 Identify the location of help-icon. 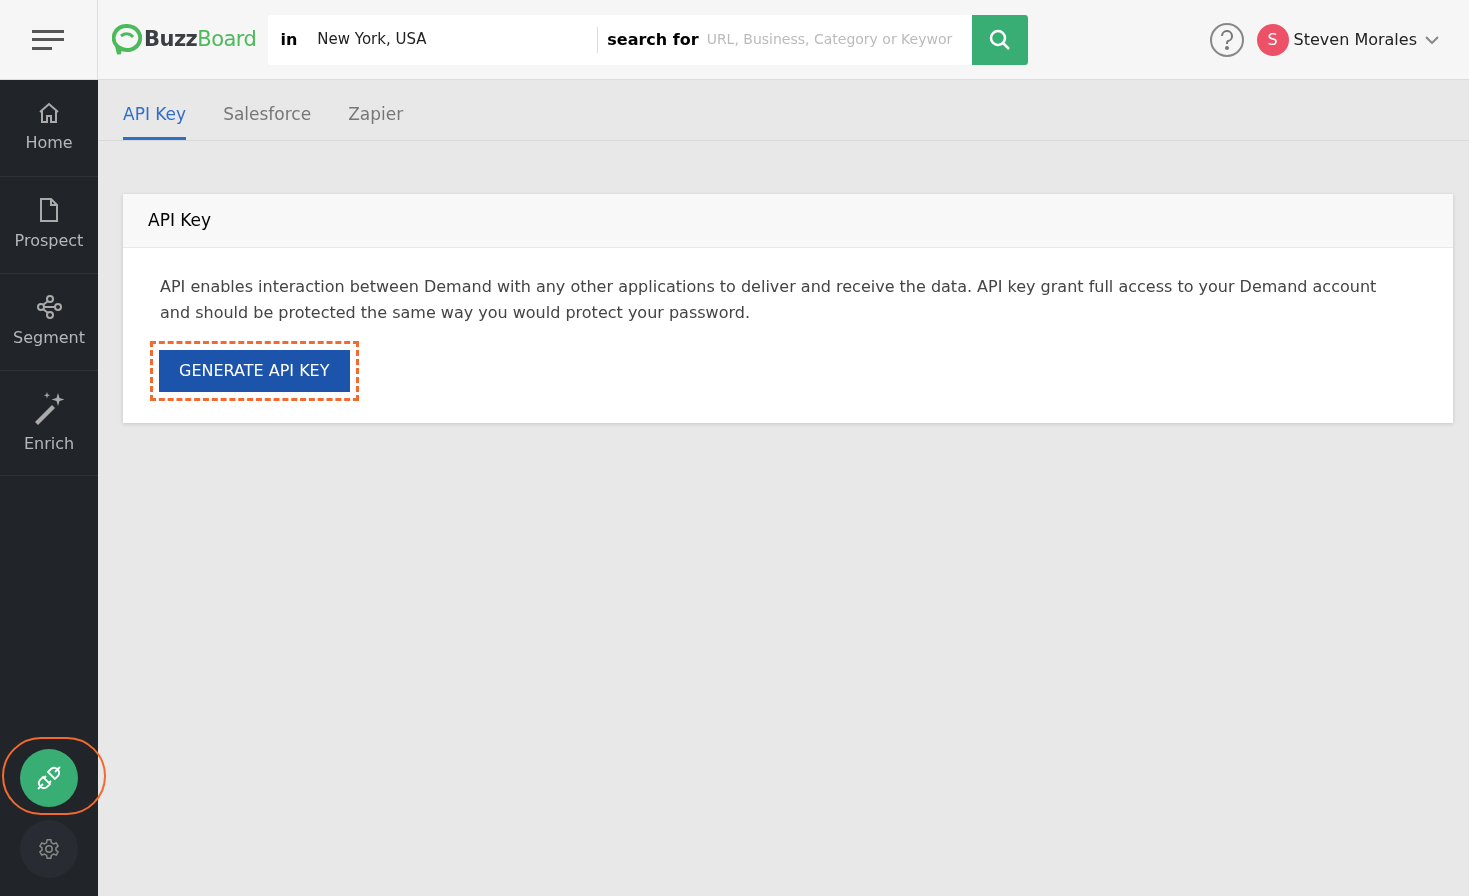
(1226, 39).